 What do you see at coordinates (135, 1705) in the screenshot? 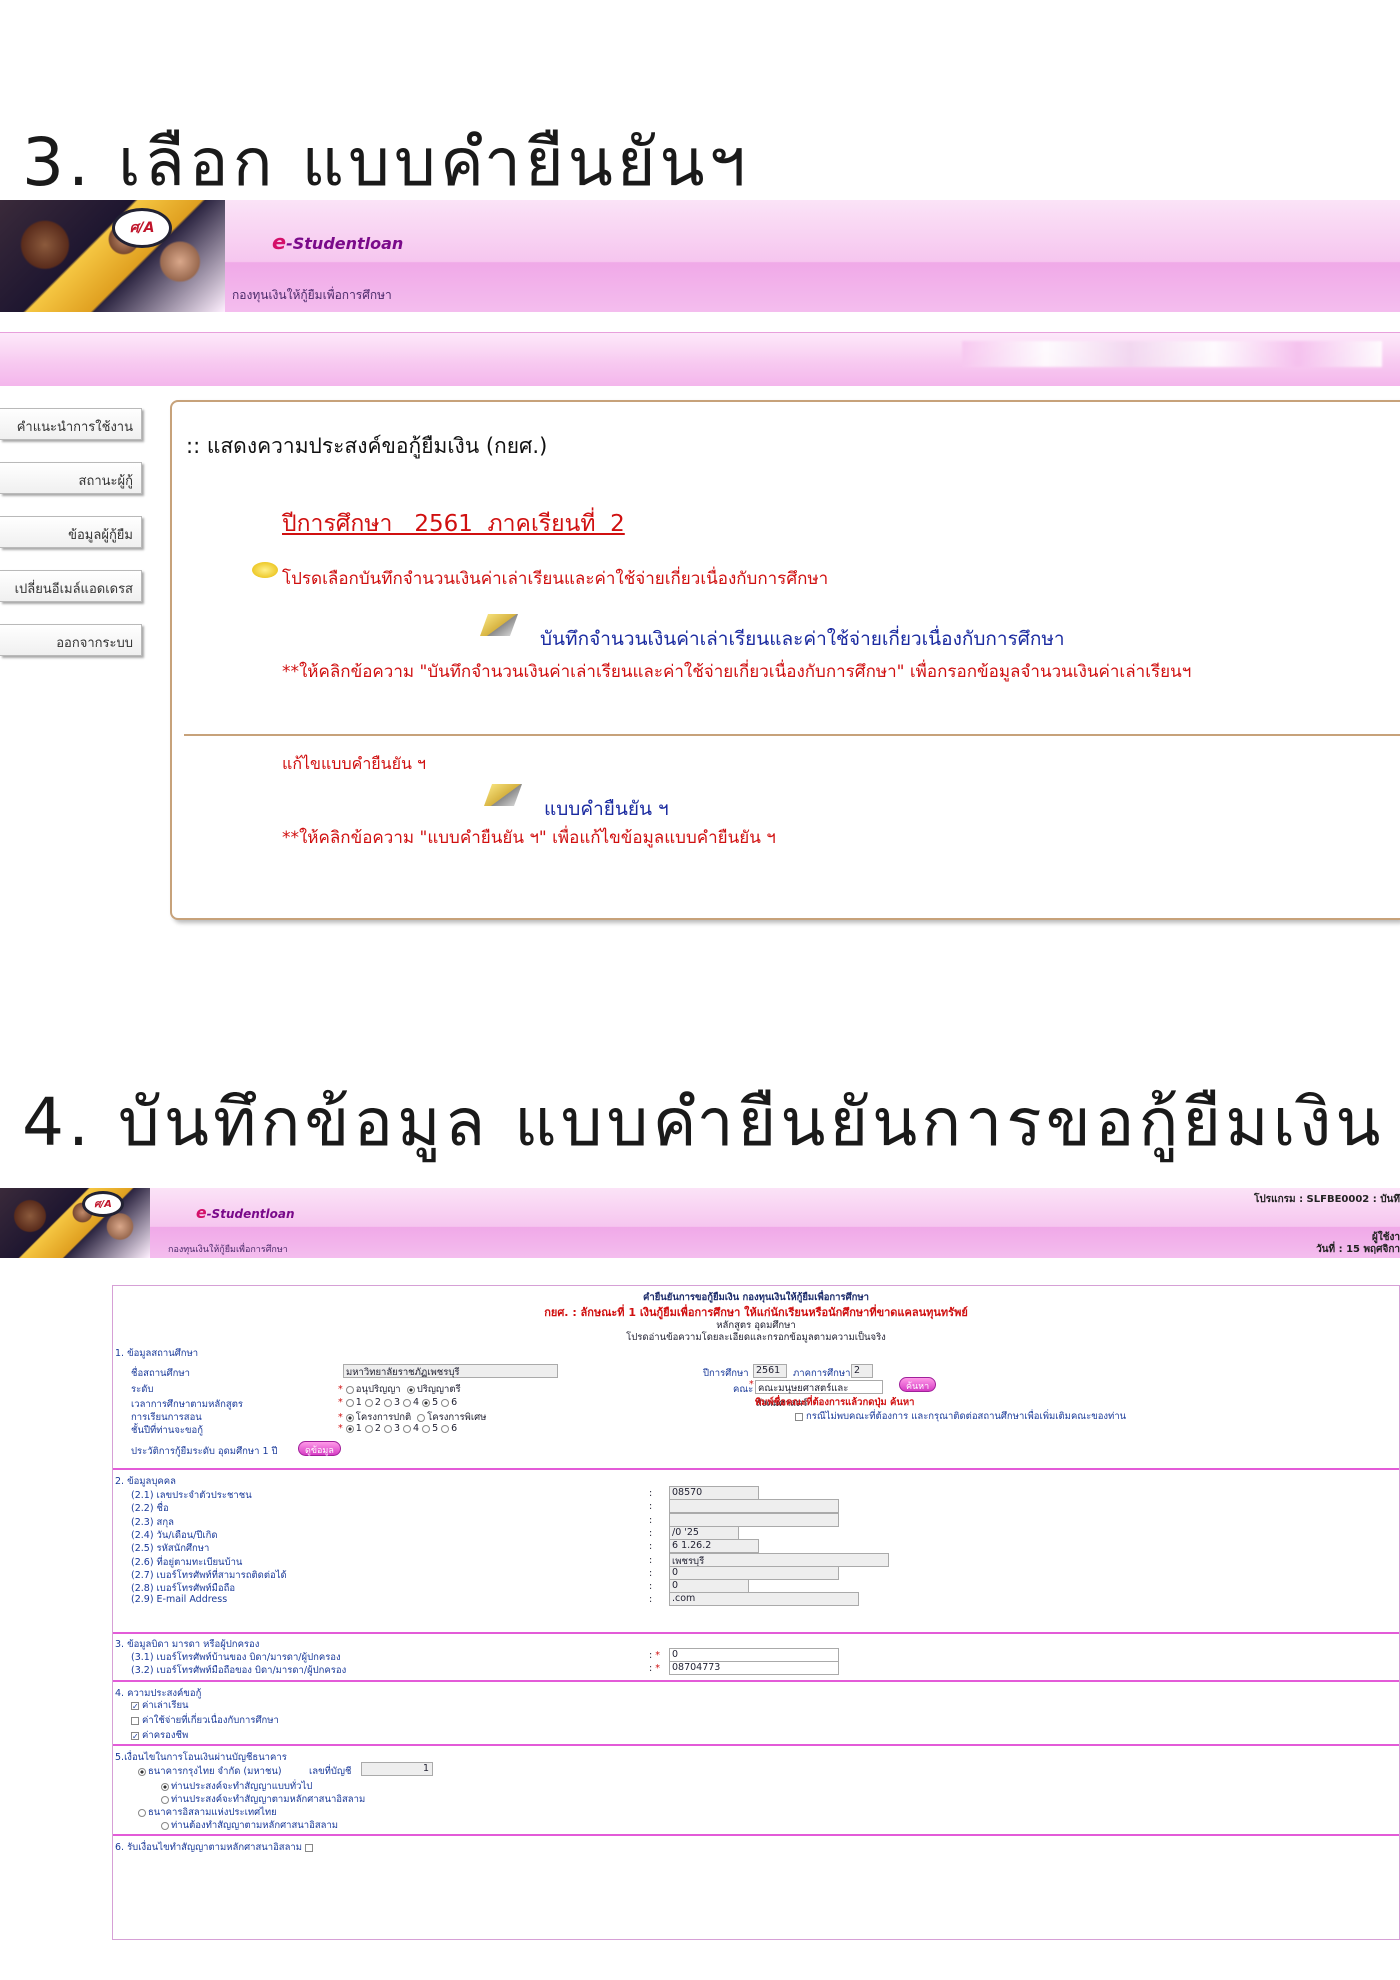
I see `tuition-checkbox: ✓` at bounding box center [135, 1705].